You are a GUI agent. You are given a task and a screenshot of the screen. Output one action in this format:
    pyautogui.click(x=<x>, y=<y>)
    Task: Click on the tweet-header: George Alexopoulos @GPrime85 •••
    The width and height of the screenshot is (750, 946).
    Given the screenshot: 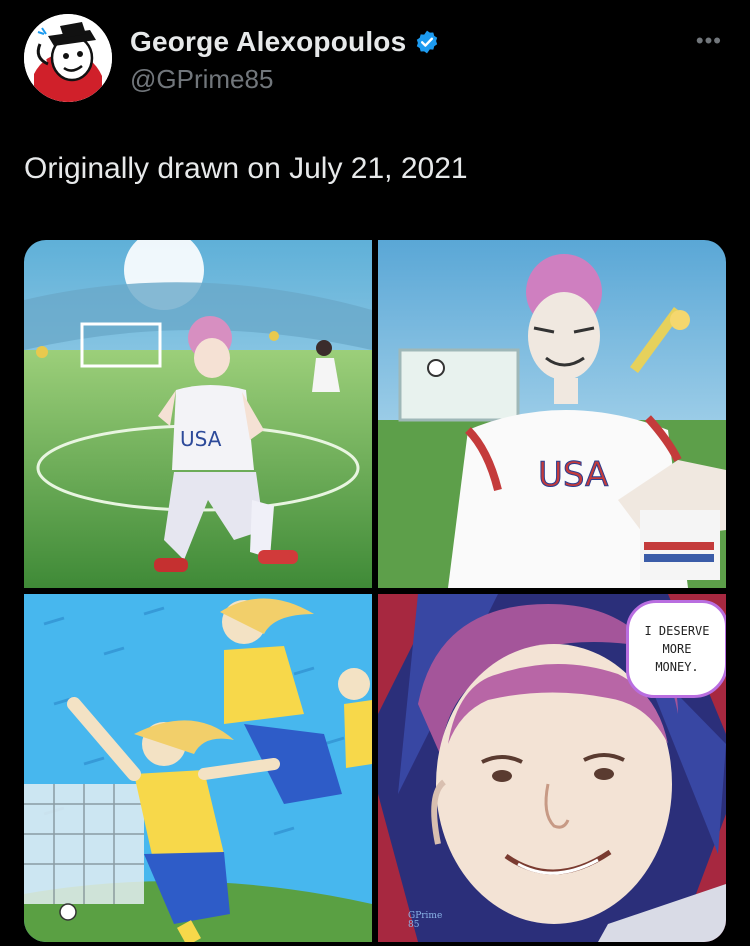 What is the action you would take?
    pyautogui.click(x=375, y=59)
    